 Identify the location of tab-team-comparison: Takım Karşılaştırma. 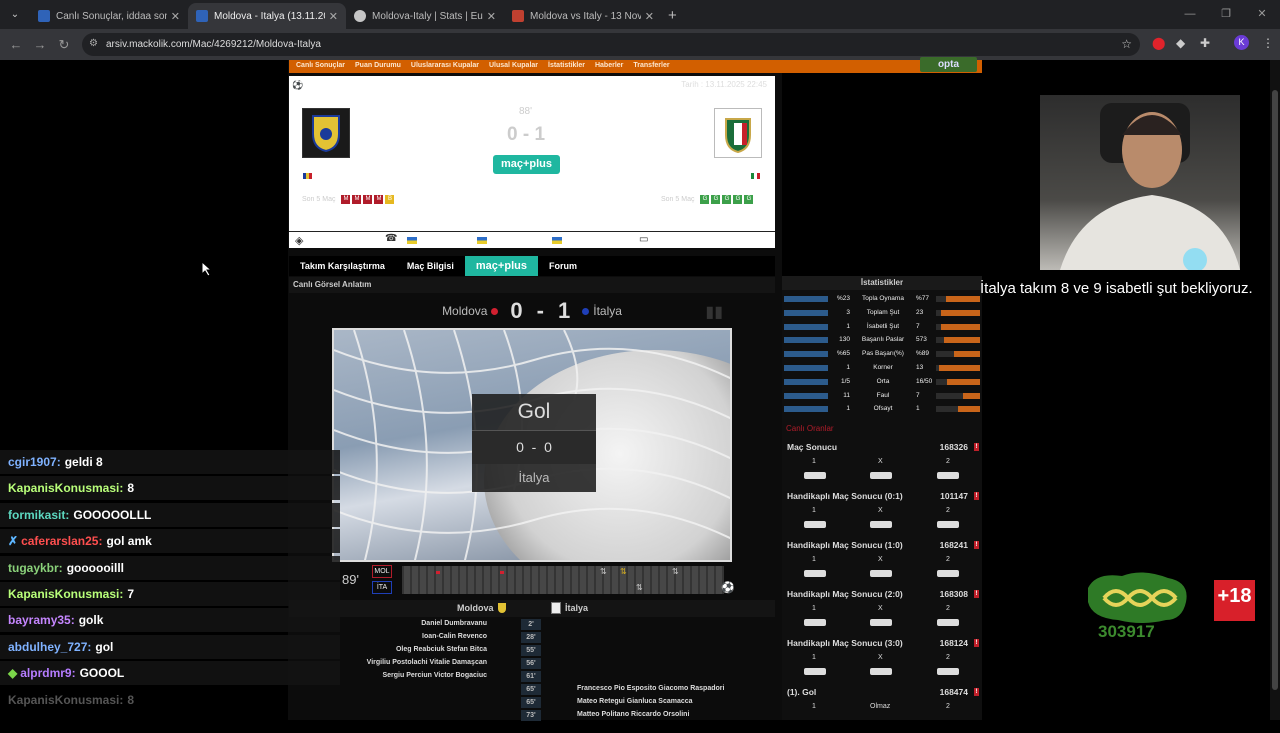
(342, 266).